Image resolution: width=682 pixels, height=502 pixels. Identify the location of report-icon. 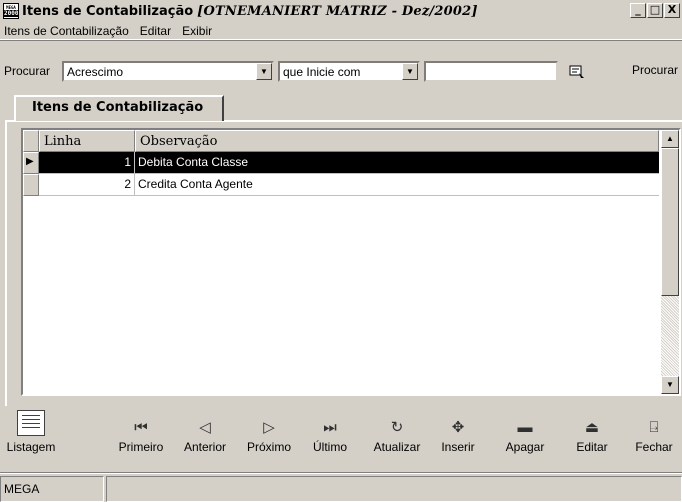
(31, 423).